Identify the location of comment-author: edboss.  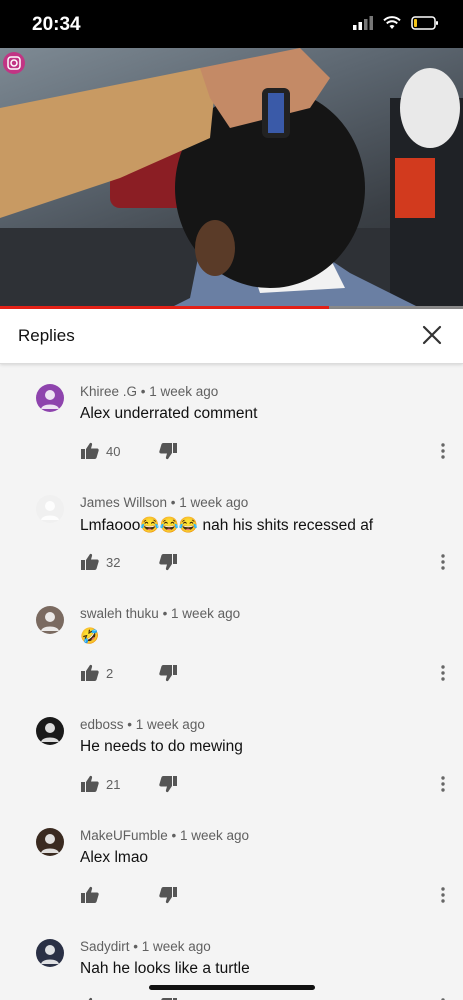
(102, 724).